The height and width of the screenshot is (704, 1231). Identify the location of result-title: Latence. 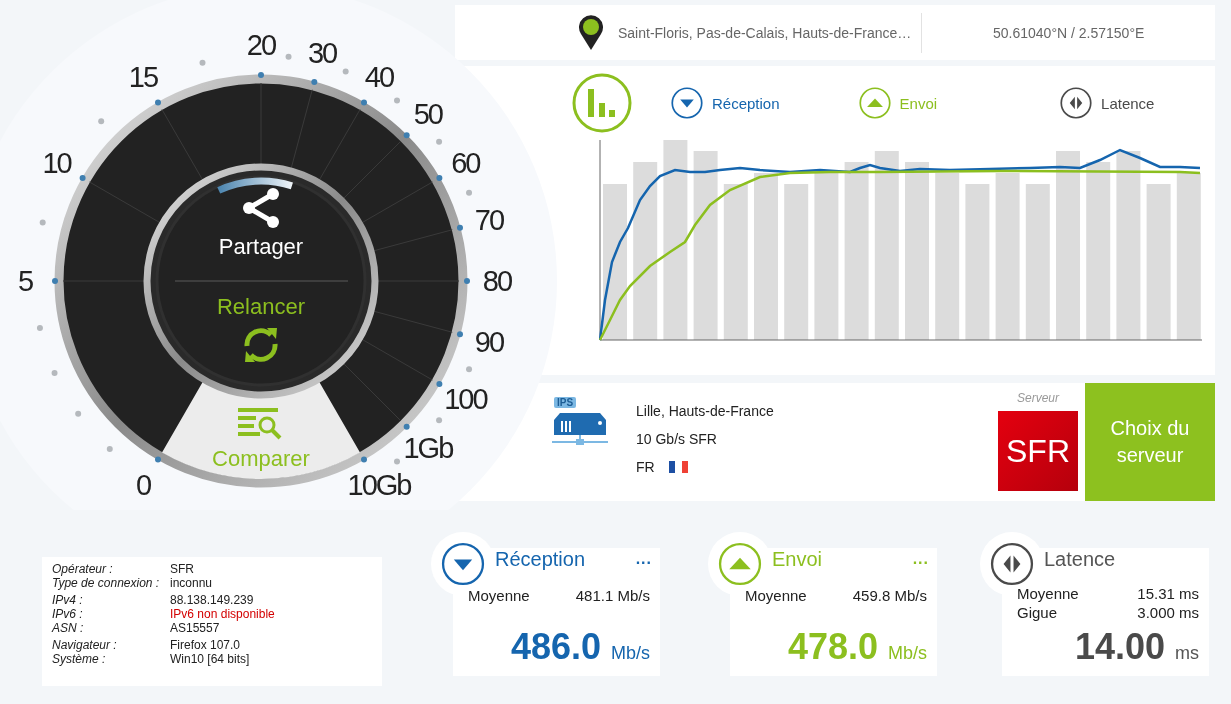
(1080, 559).